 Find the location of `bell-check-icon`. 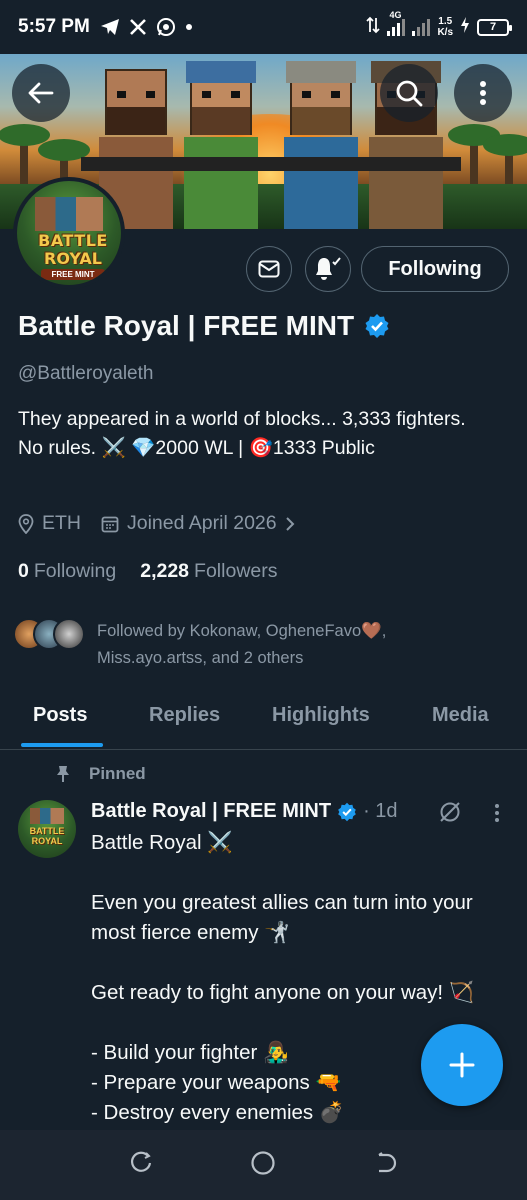

bell-check-icon is located at coordinates (328, 268).